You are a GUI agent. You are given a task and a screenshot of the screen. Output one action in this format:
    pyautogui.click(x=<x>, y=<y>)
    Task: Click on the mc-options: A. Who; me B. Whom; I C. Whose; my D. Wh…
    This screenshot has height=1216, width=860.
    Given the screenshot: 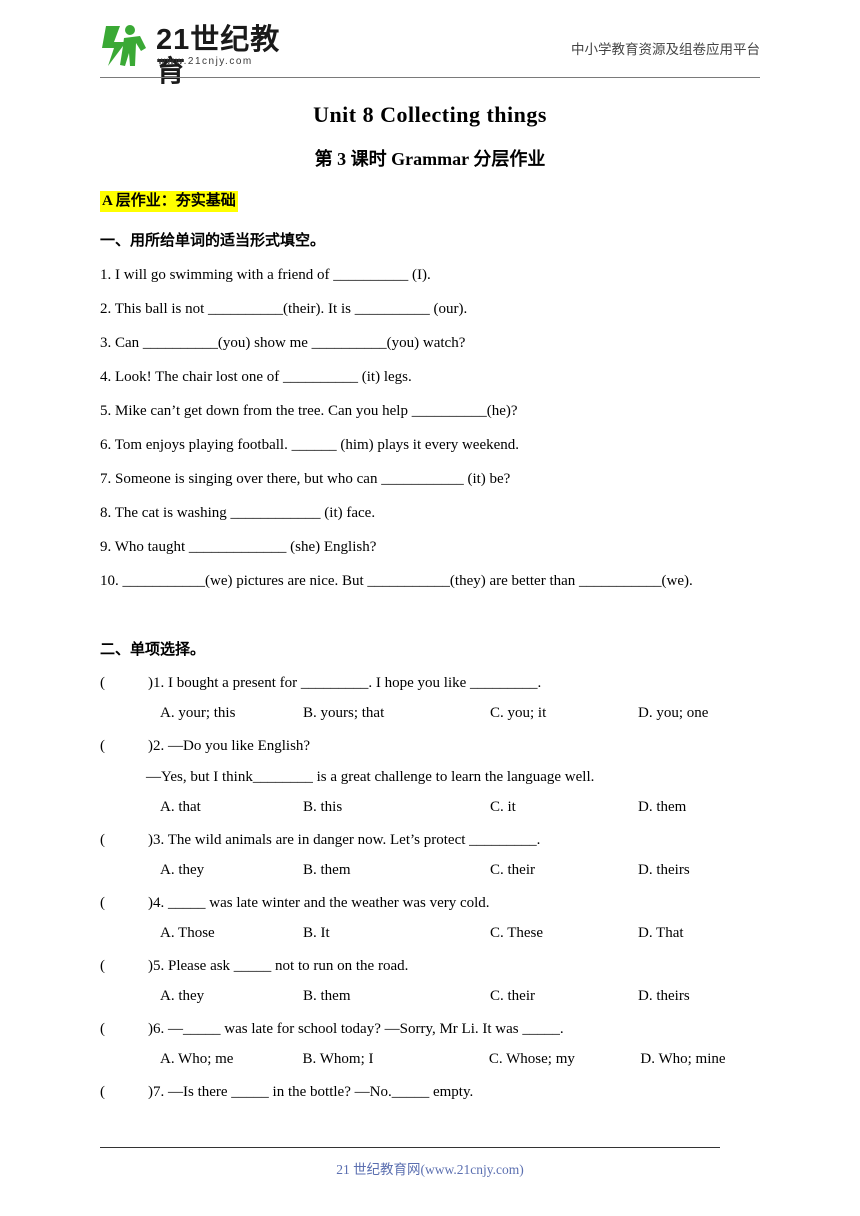 What is the action you would take?
    pyautogui.click(x=430, y=1059)
    